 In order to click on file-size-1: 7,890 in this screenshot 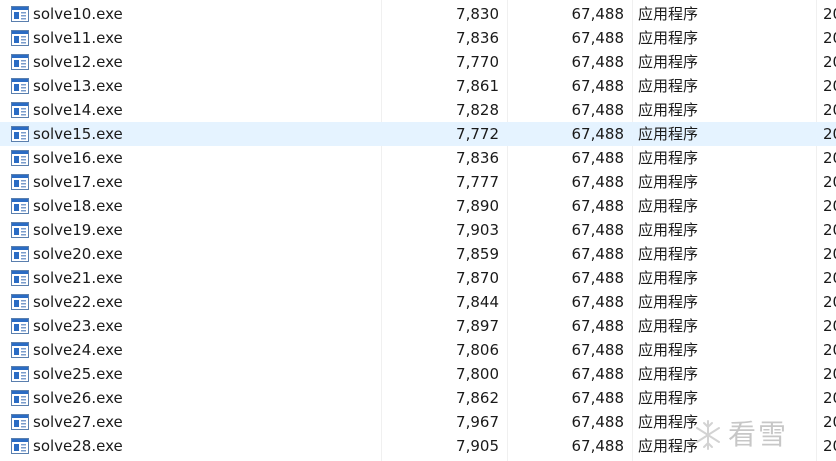, I will do `click(477, 206)`.